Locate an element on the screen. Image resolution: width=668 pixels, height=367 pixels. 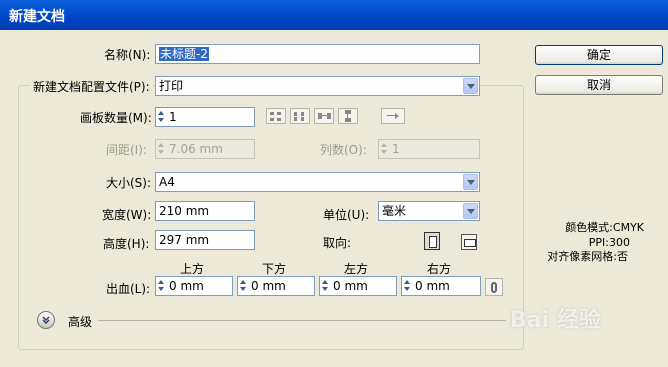
bleed-label: 出血(L): is located at coordinates (128, 289).